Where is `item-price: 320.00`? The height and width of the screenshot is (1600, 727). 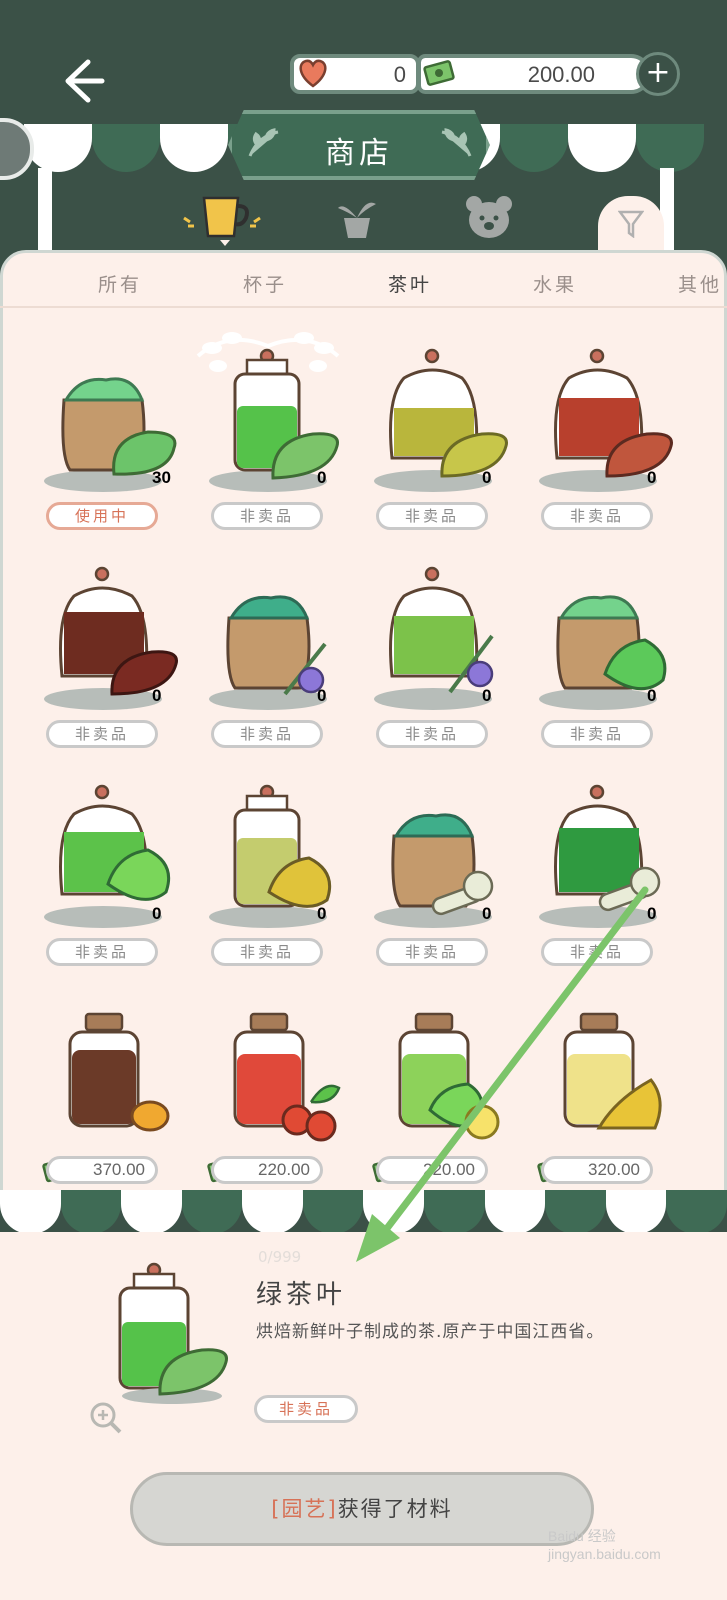 item-price: 320.00 is located at coordinates (597, 1170).